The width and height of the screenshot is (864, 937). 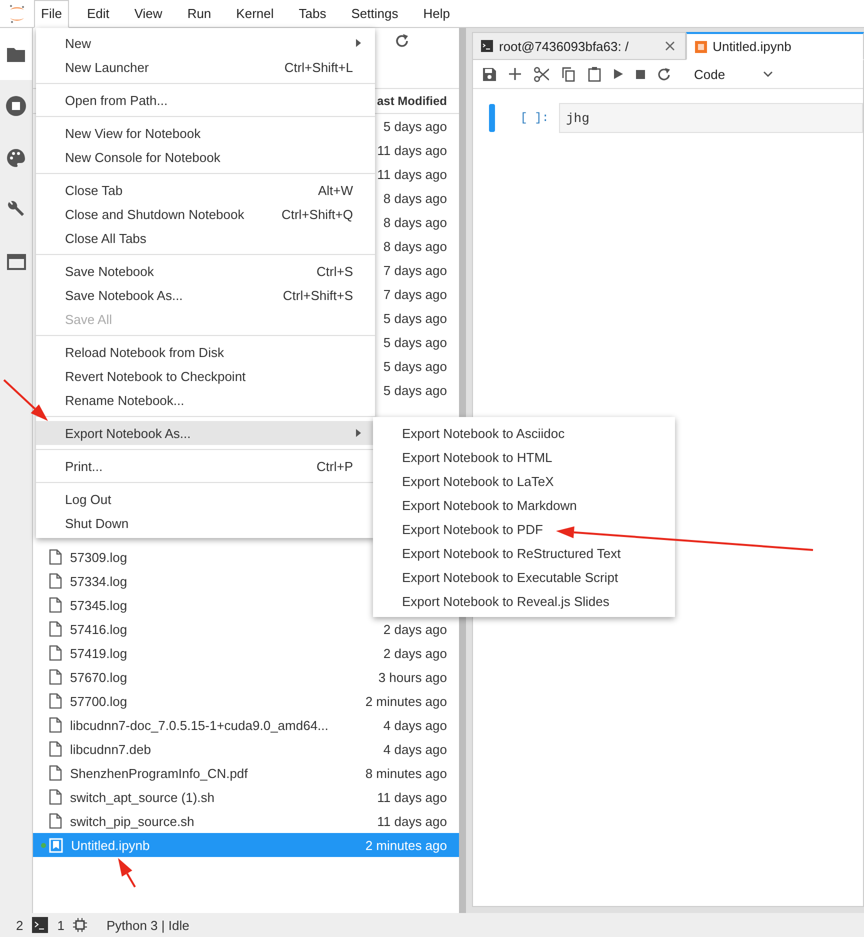 I want to click on add-icon, so click(x=515, y=74).